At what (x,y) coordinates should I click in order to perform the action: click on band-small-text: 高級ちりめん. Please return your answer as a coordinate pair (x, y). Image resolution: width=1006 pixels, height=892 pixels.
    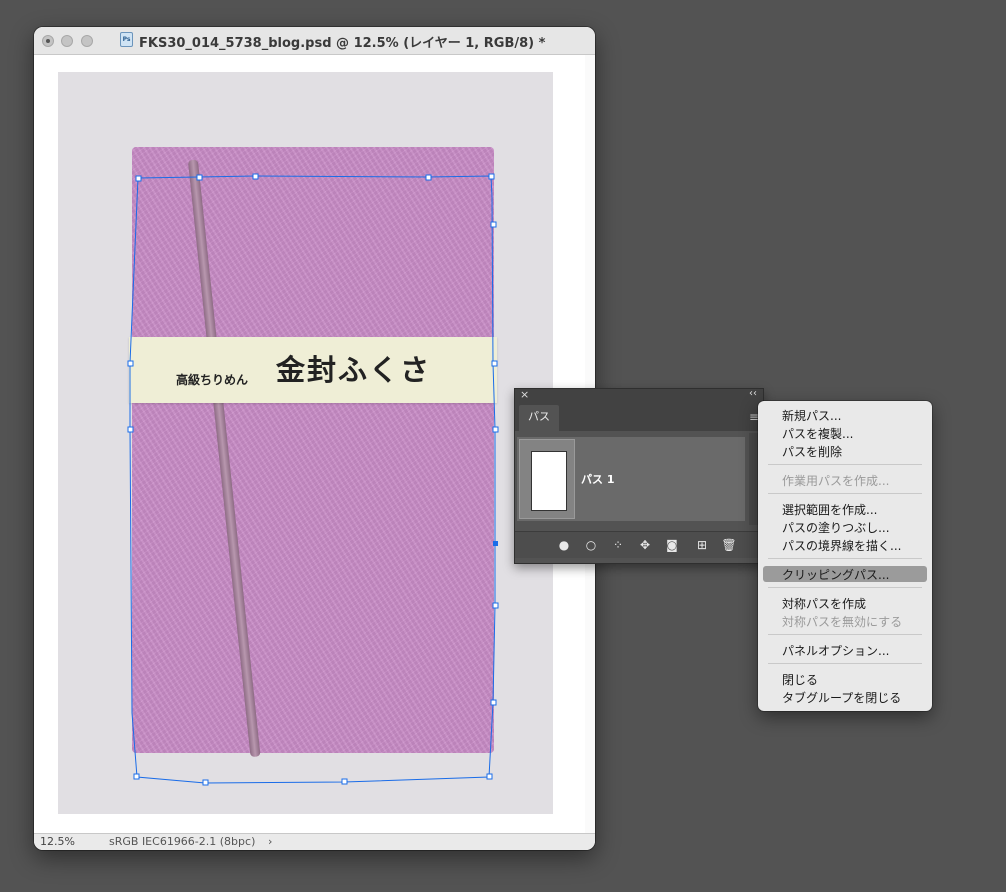
    Looking at the image, I should click on (212, 380).